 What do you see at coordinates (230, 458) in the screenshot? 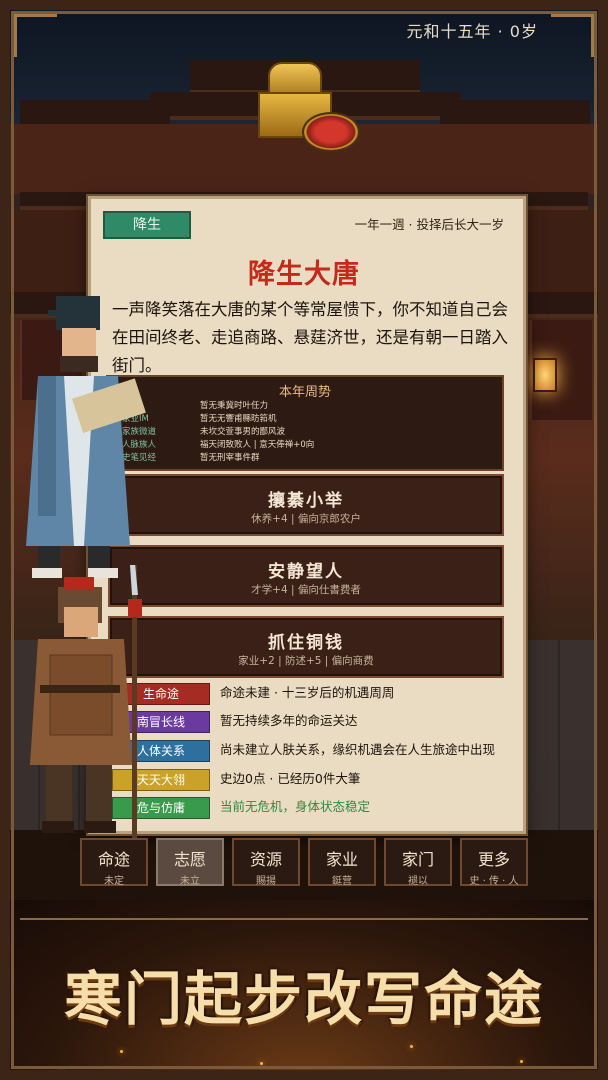
I see `year-row-value: 暂无刑宰事件群` at bounding box center [230, 458].